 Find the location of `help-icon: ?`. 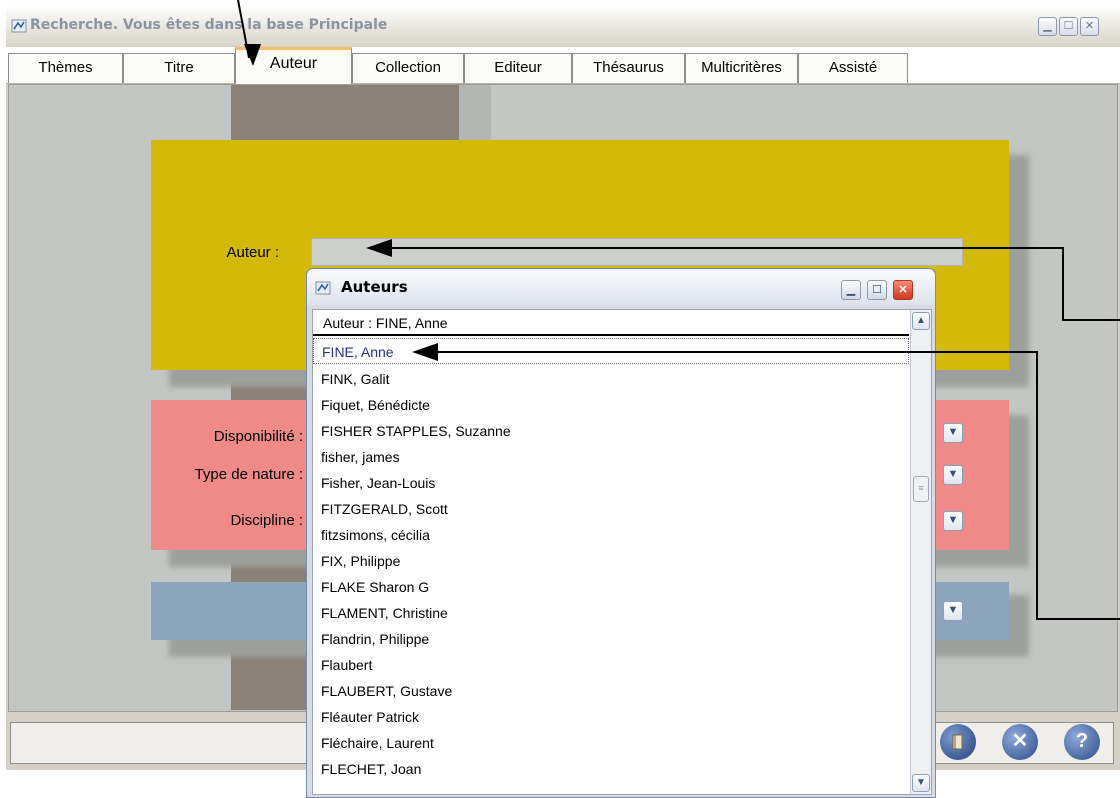

help-icon: ? is located at coordinates (1082, 741).